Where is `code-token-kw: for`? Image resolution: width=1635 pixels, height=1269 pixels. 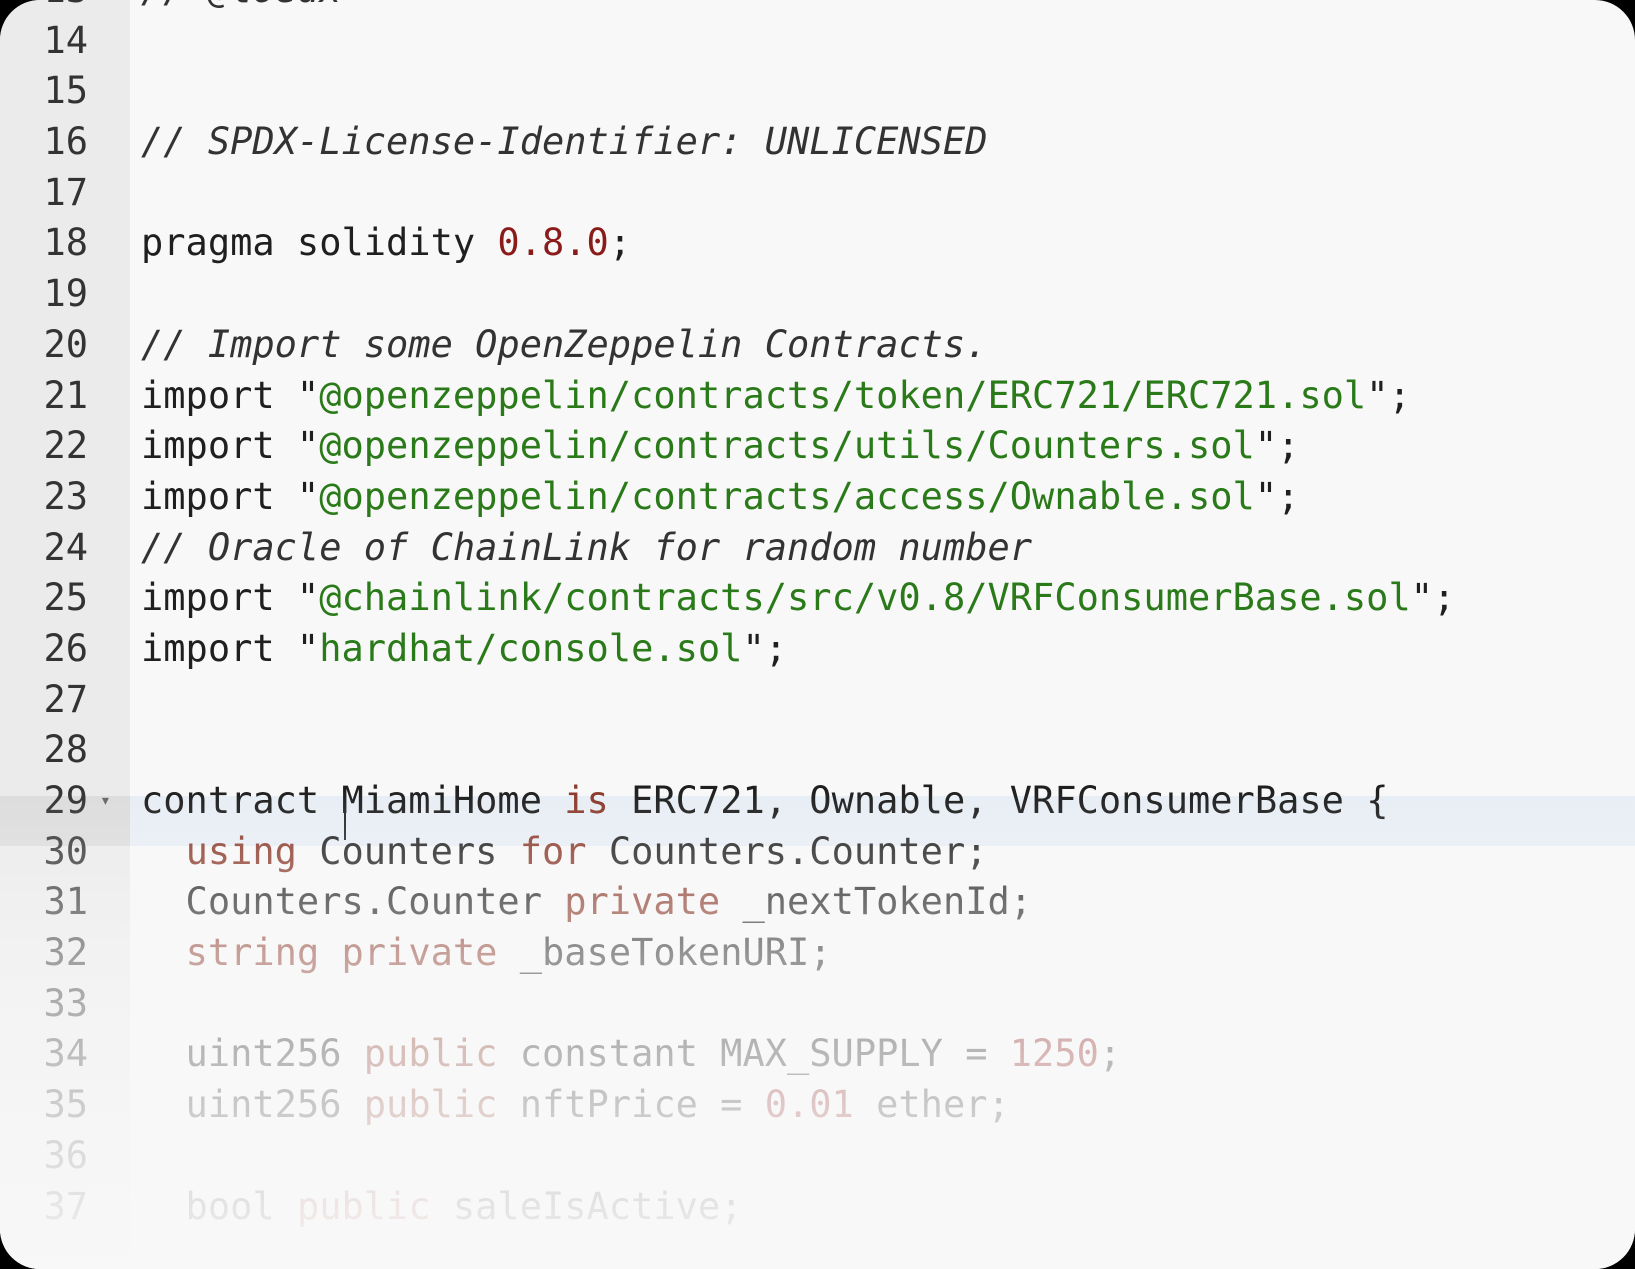 code-token-kw: for is located at coordinates (553, 851).